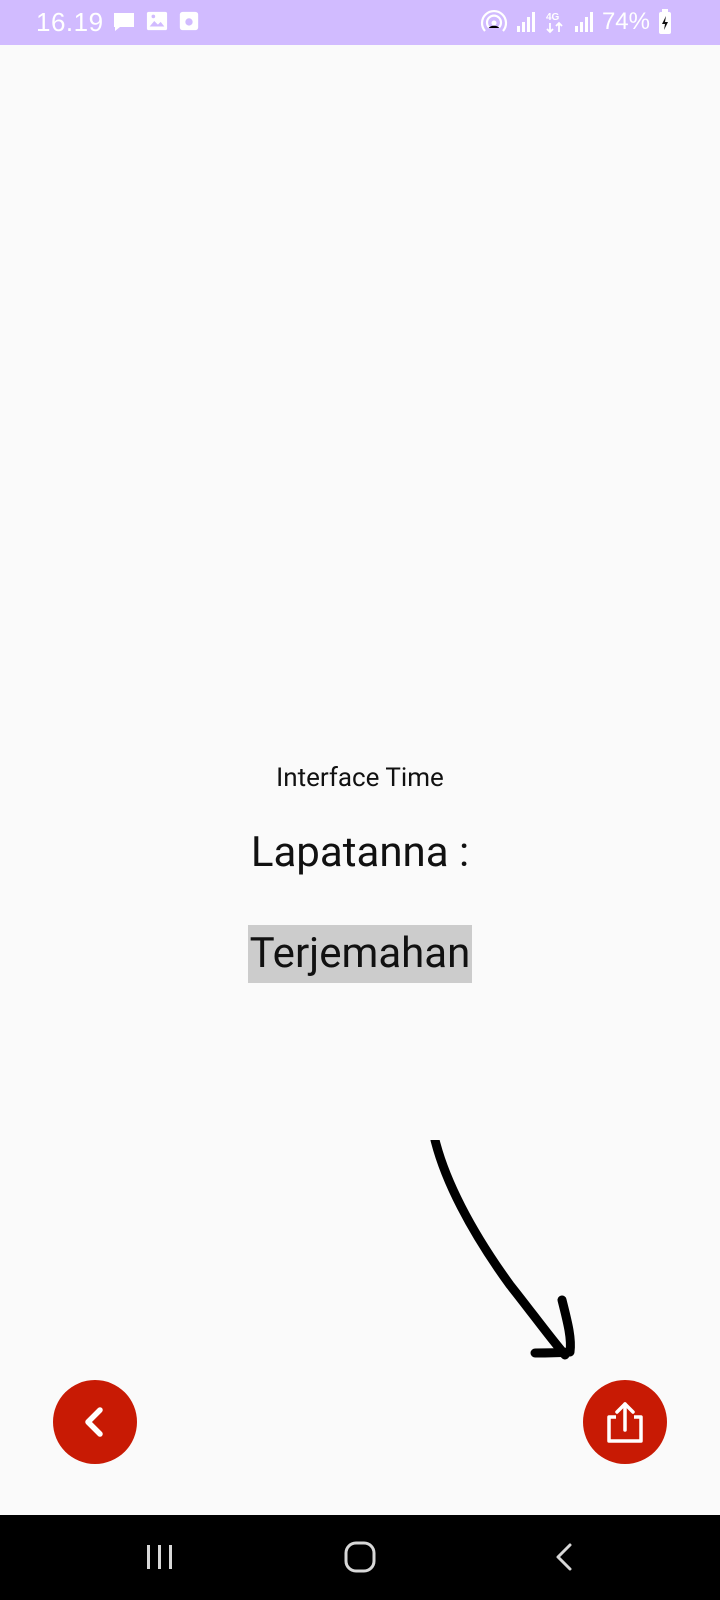  I want to click on image-icon, so click(157, 21).